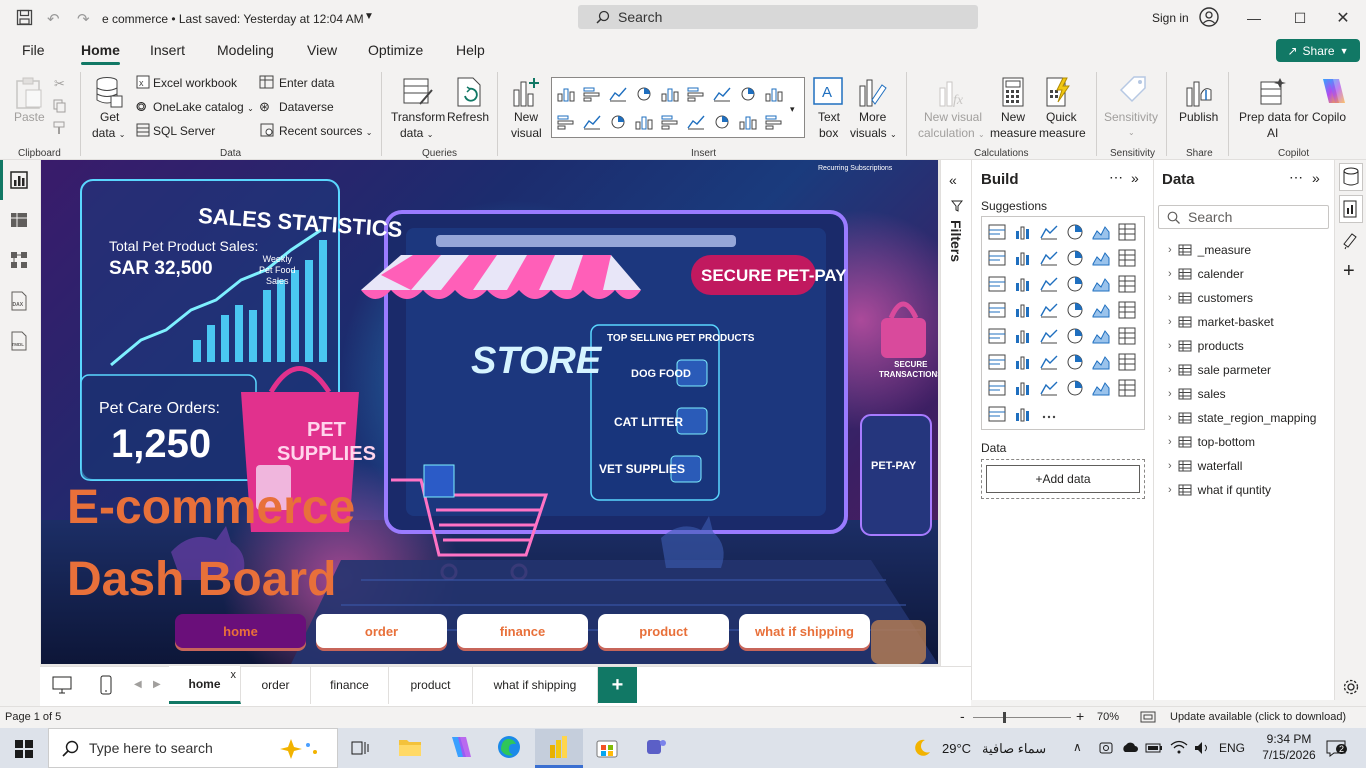 Image resolution: width=1366 pixels, height=768 pixels. I want to click on tab-insert: Insert, so click(167, 50).